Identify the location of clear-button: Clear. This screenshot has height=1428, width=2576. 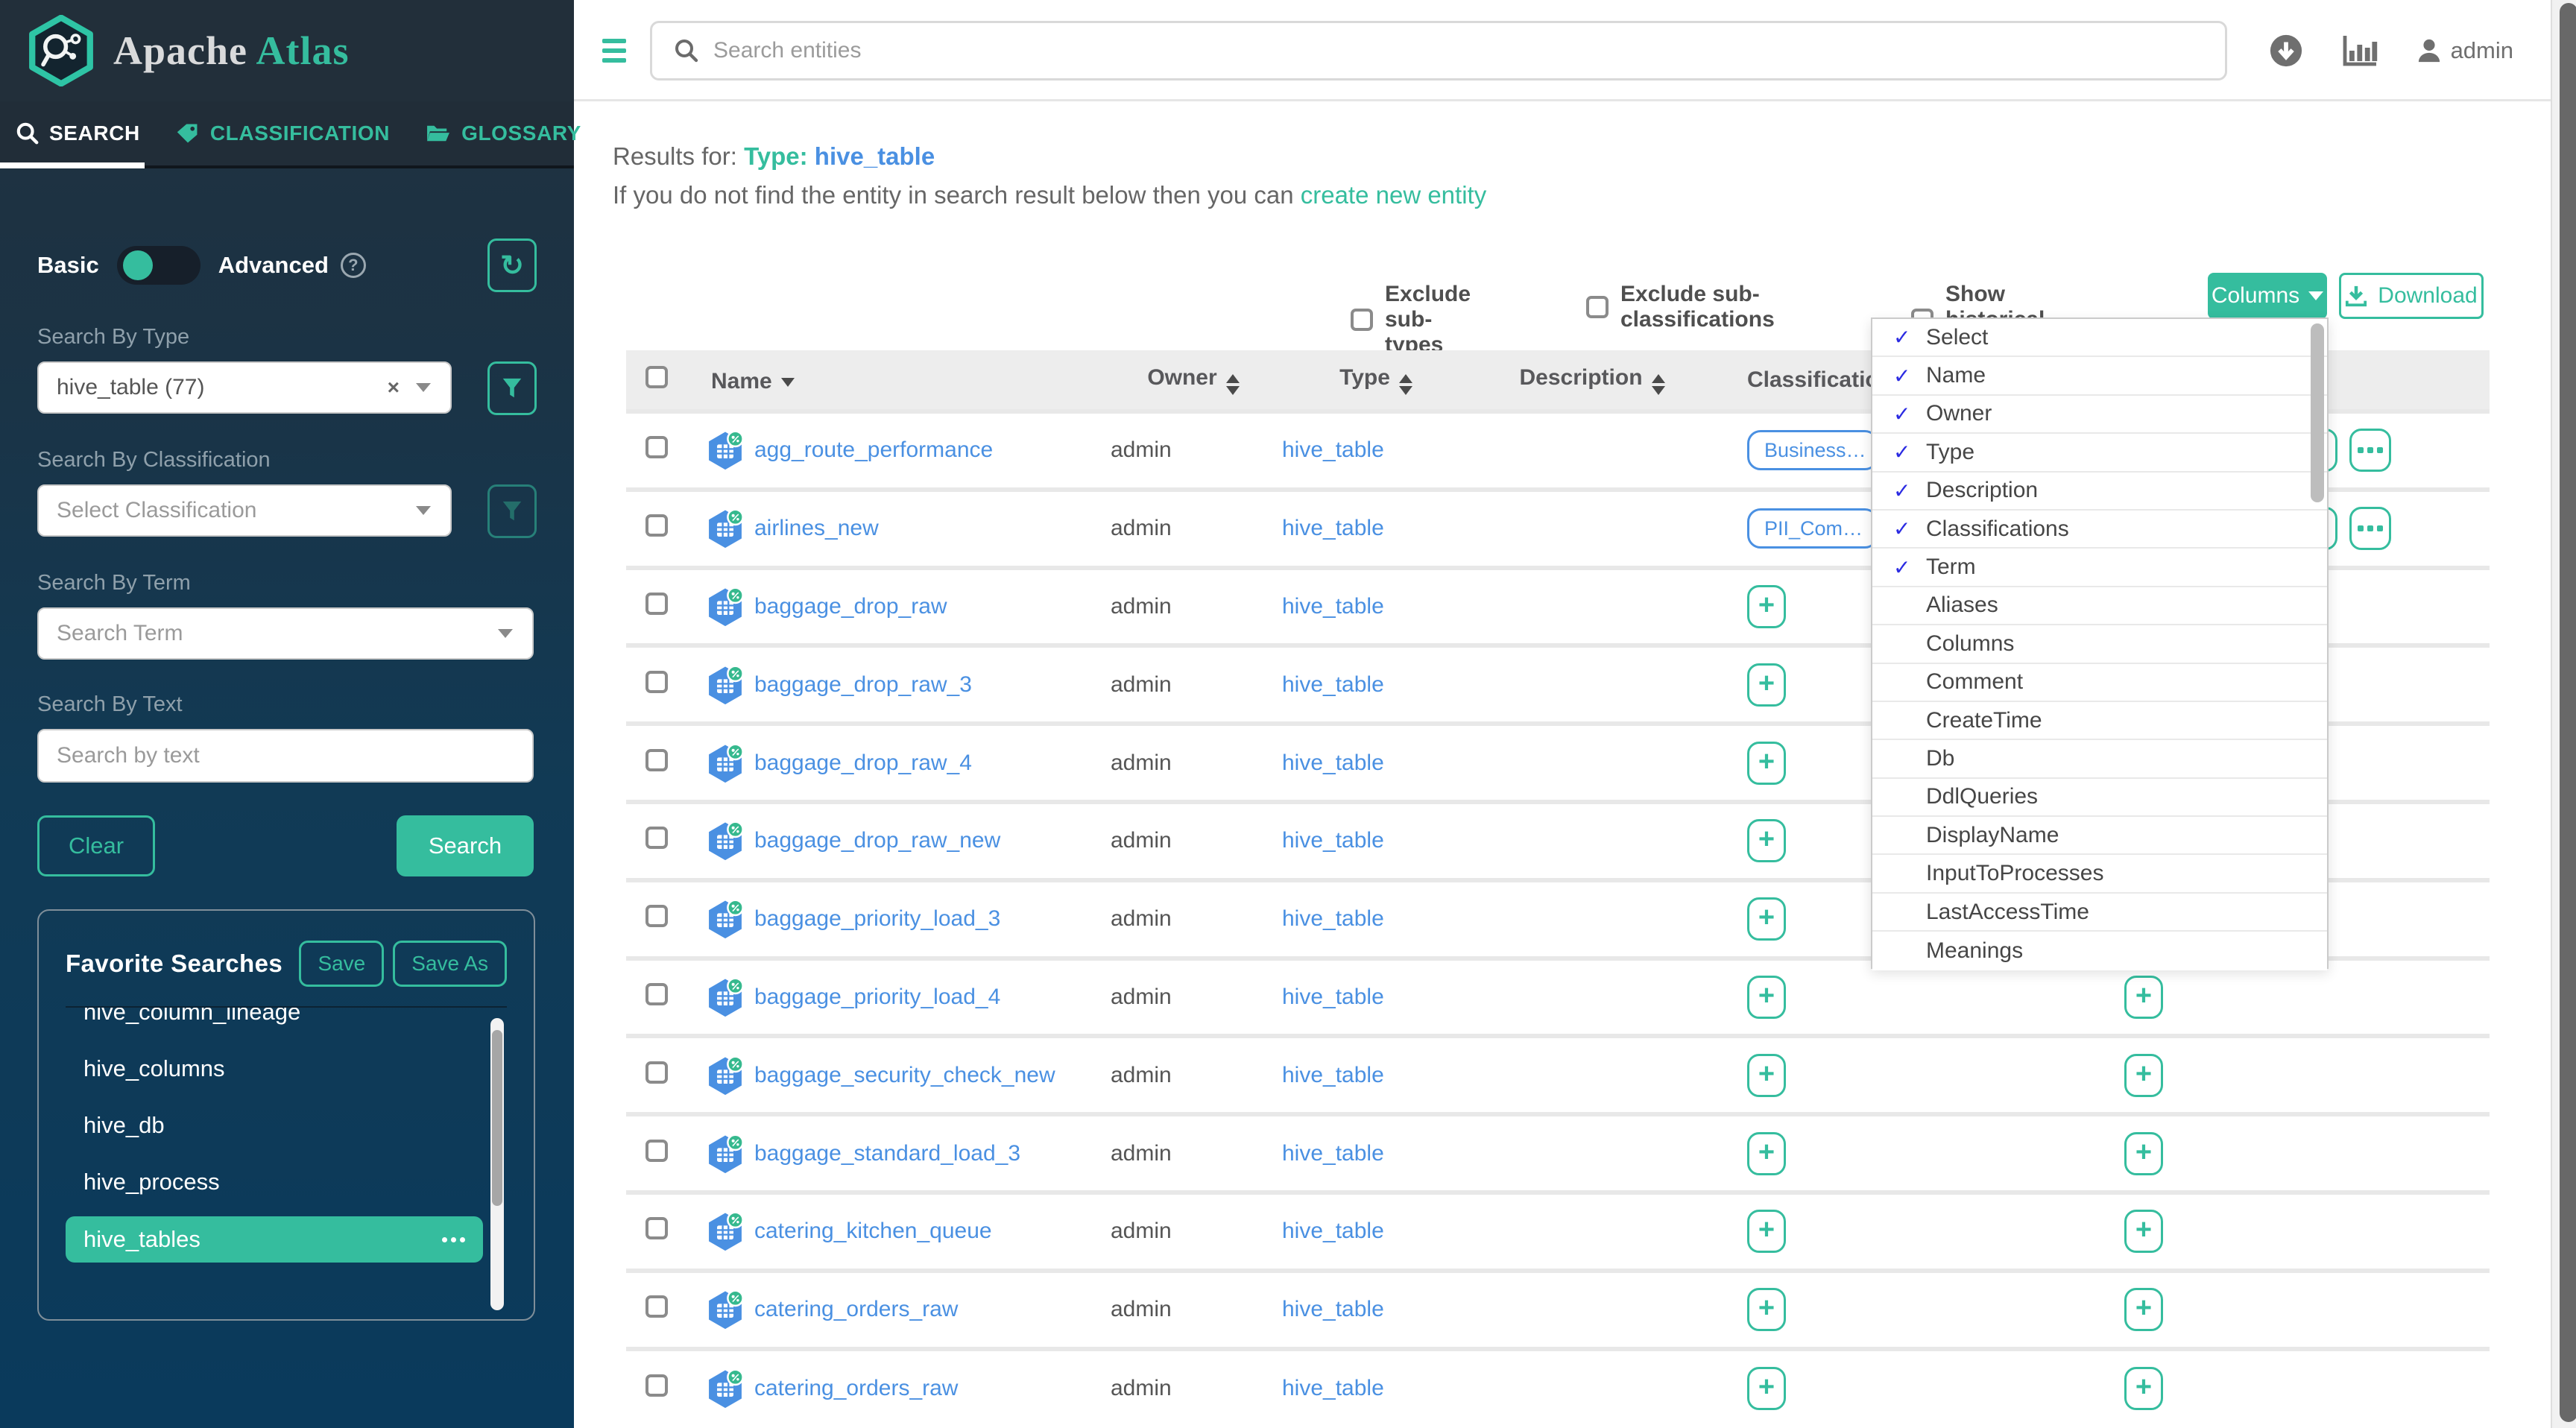
(96, 845).